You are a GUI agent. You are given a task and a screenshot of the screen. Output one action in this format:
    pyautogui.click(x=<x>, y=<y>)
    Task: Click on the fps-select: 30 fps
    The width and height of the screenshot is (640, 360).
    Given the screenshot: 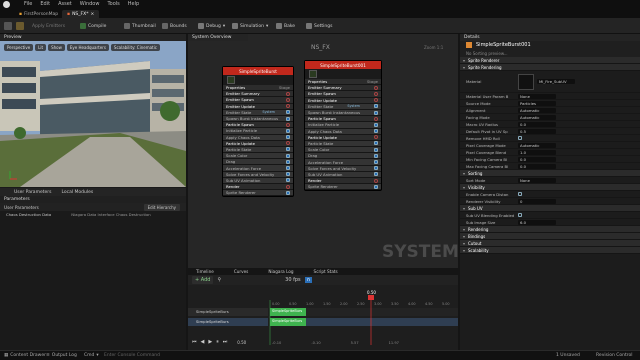 What is the action you would take?
    pyautogui.click(x=293, y=280)
    